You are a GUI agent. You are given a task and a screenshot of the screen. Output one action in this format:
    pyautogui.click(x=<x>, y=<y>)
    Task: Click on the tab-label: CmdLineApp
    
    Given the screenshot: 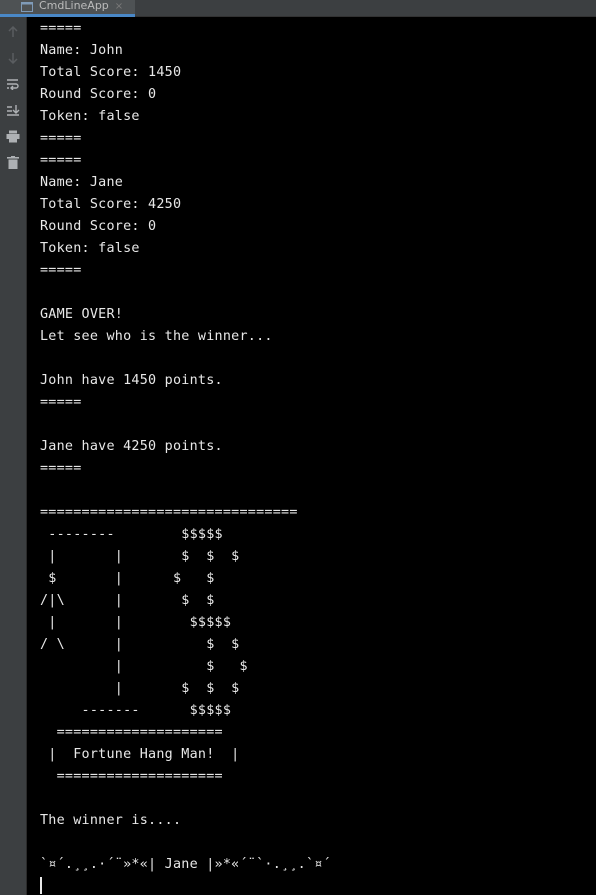 What is the action you would take?
    pyautogui.click(x=74, y=6)
    